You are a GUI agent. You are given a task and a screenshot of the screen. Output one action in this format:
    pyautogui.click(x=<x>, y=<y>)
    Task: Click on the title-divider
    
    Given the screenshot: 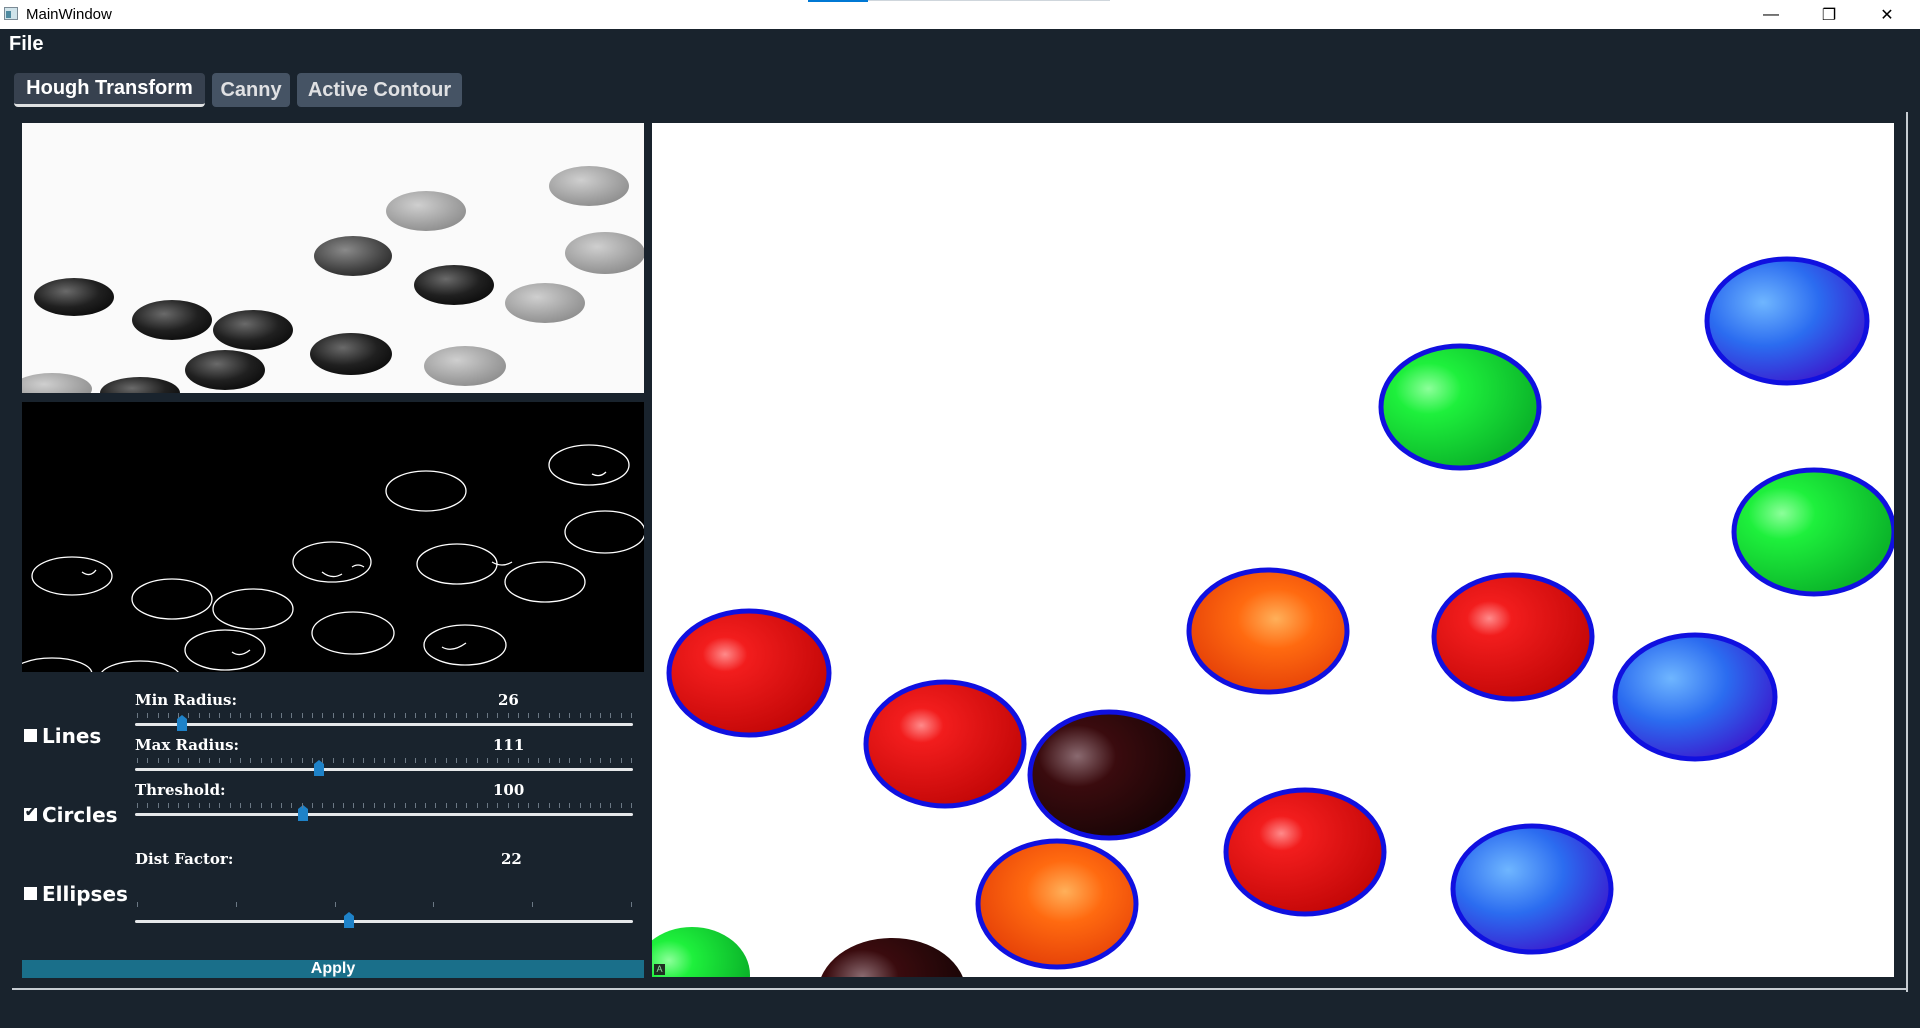 What is the action you would take?
    pyautogui.click(x=989, y=0)
    